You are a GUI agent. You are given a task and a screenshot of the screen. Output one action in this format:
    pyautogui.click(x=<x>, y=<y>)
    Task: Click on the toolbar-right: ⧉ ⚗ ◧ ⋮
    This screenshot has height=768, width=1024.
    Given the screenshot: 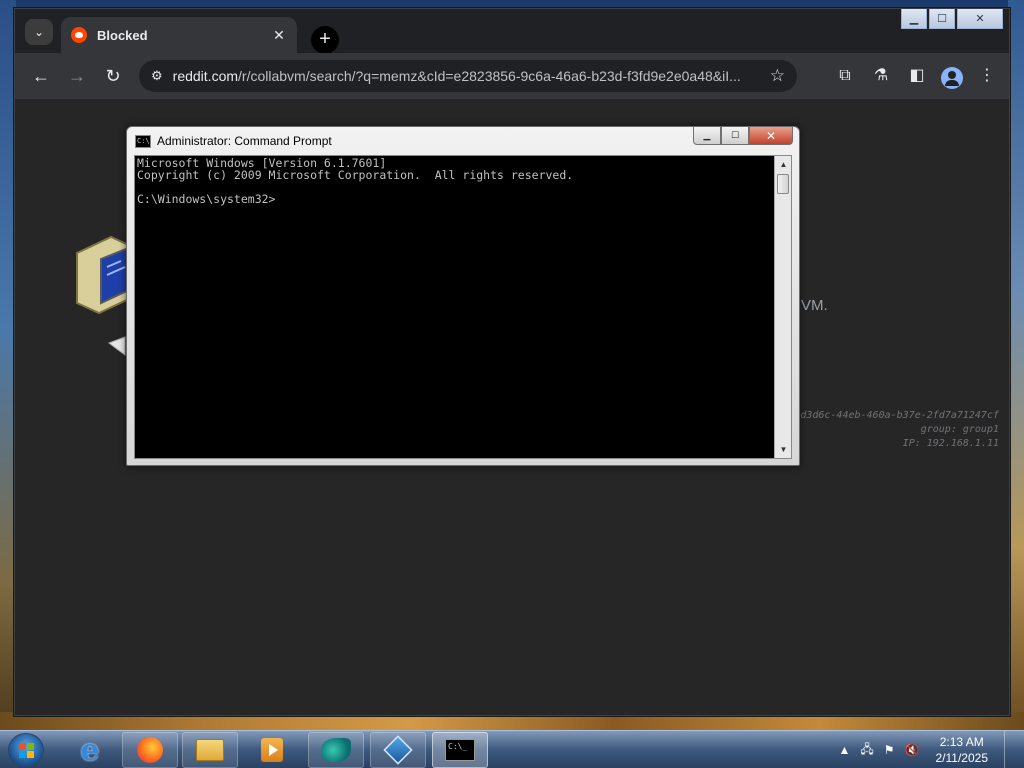 What is the action you would take?
    pyautogui.click(x=916, y=76)
    